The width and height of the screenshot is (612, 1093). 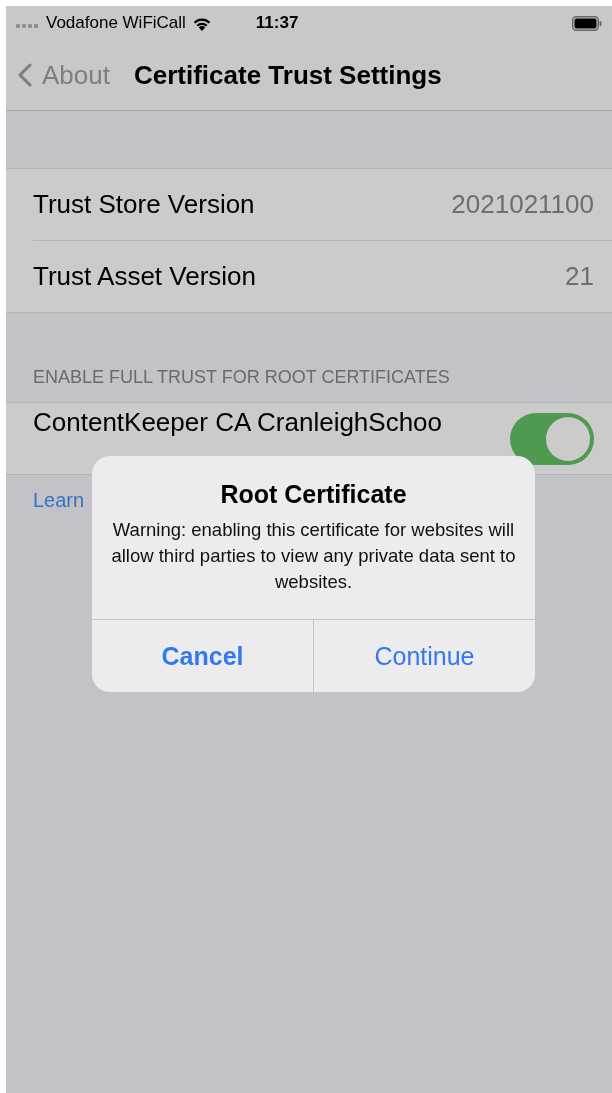 What do you see at coordinates (202, 656) in the screenshot?
I see `cancel-button: Cancel` at bounding box center [202, 656].